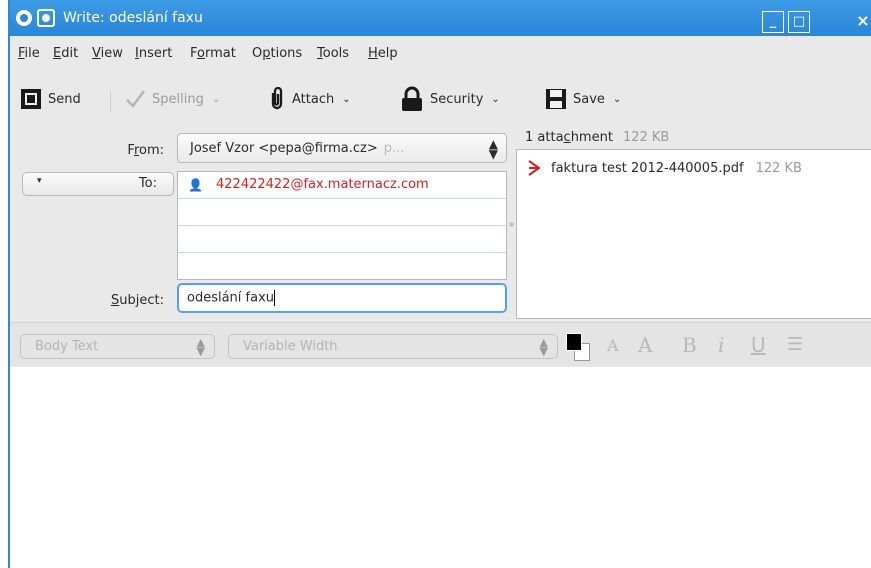 The height and width of the screenshot is (568, 871). I want to click on security-button: Security ⌄, so click(450, 99).